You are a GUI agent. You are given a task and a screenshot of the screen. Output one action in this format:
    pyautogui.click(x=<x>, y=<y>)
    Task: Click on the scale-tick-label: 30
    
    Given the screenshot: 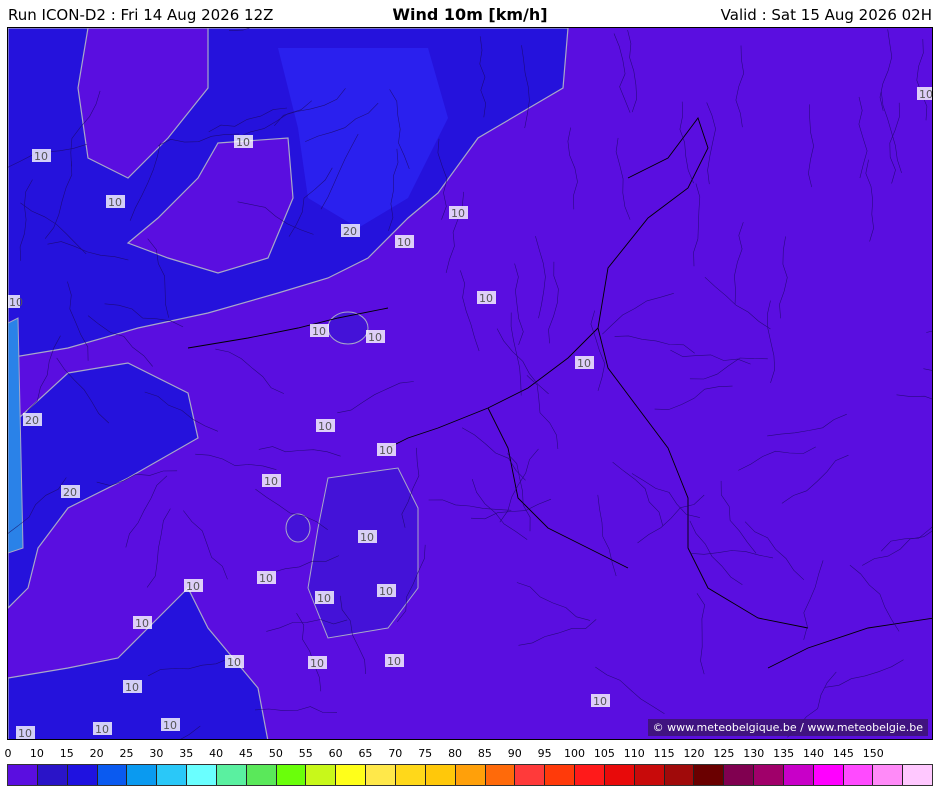 What is the action you would take?
    pyautogui.click(x=156, y=753)
    